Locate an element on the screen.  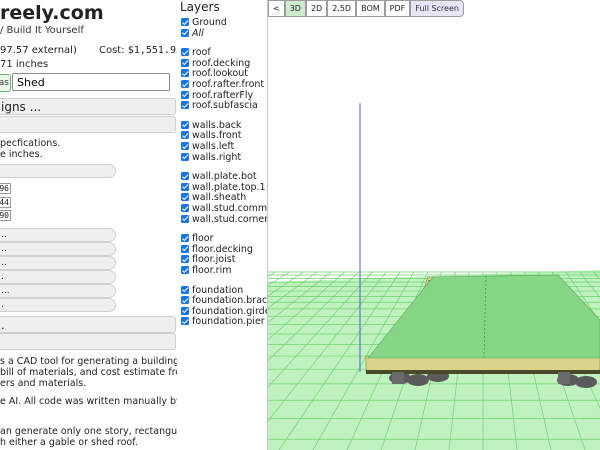
spec-pill is located at coordinates (58, 171).